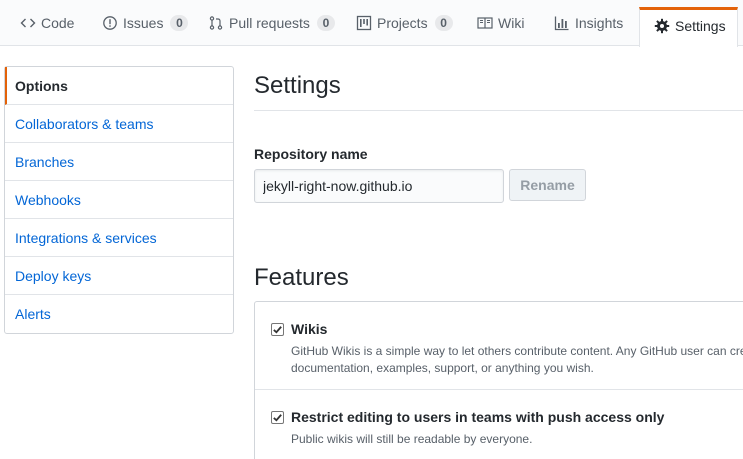 The image size is (743, 459). I want to click on pull-requests-count-badge: 0, so click(325, 23).